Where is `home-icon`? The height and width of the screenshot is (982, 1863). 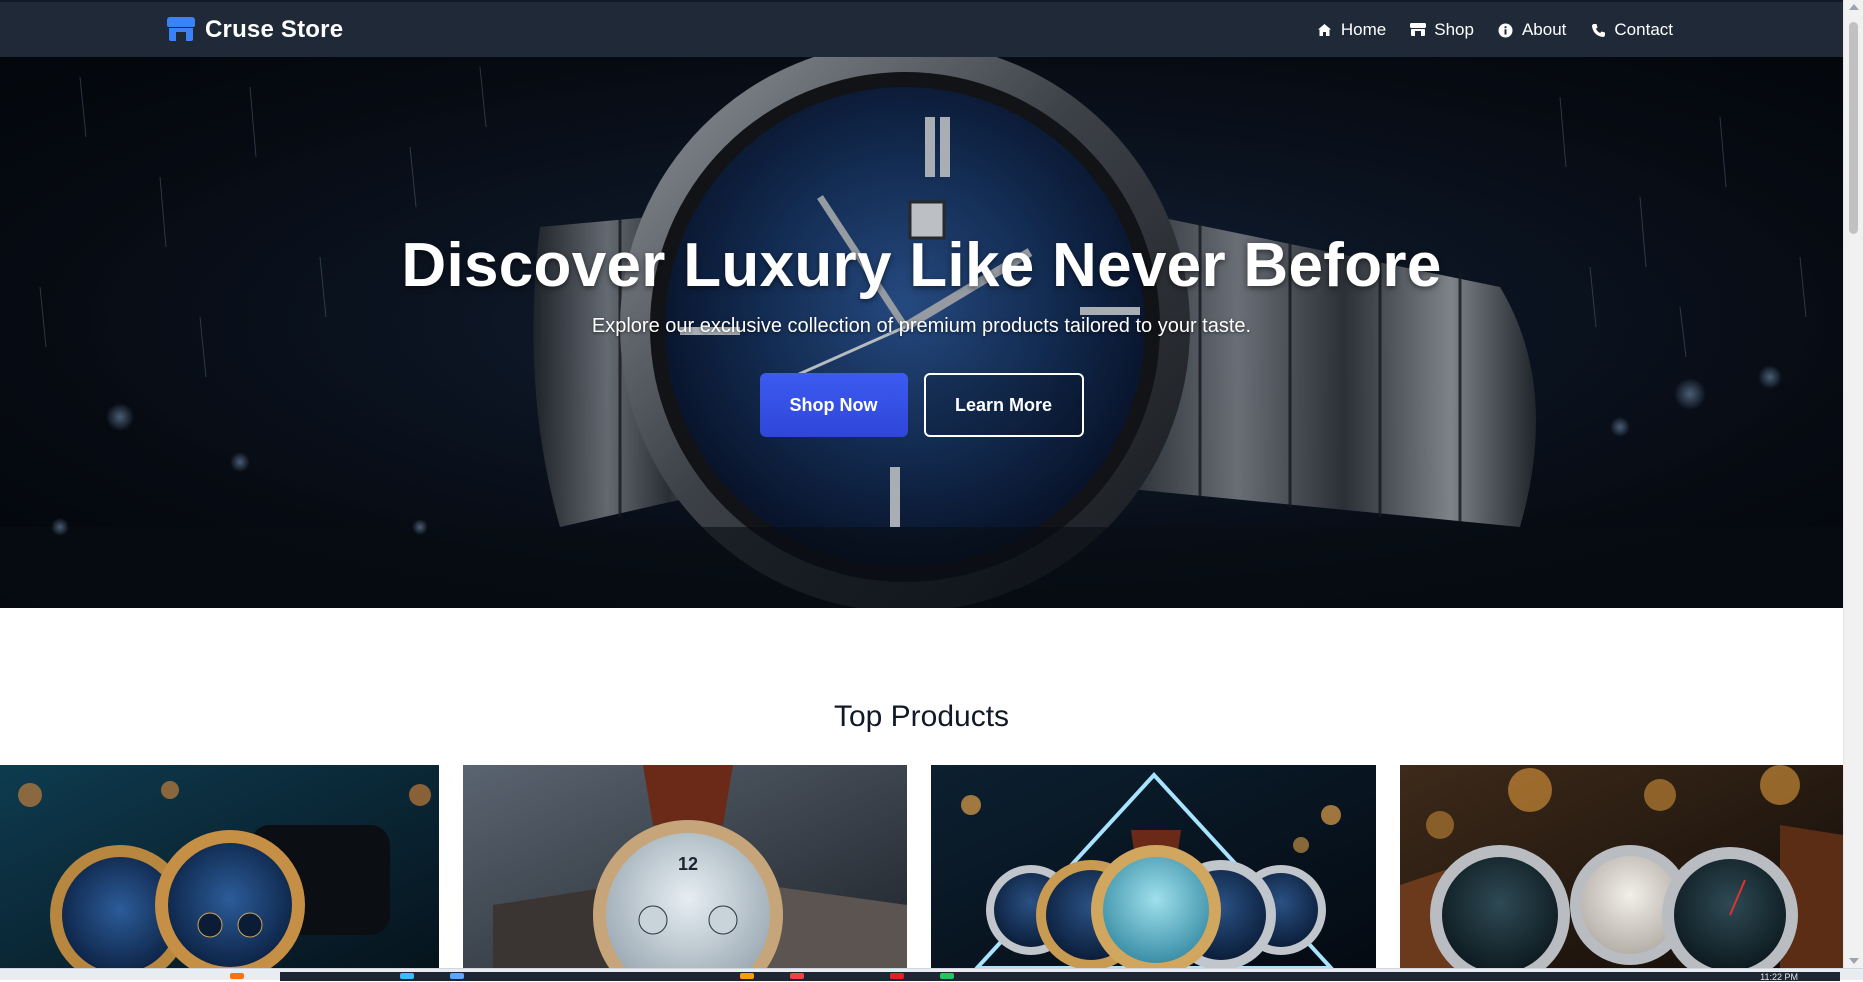
home-icon is located at coordinates (1325, 30).